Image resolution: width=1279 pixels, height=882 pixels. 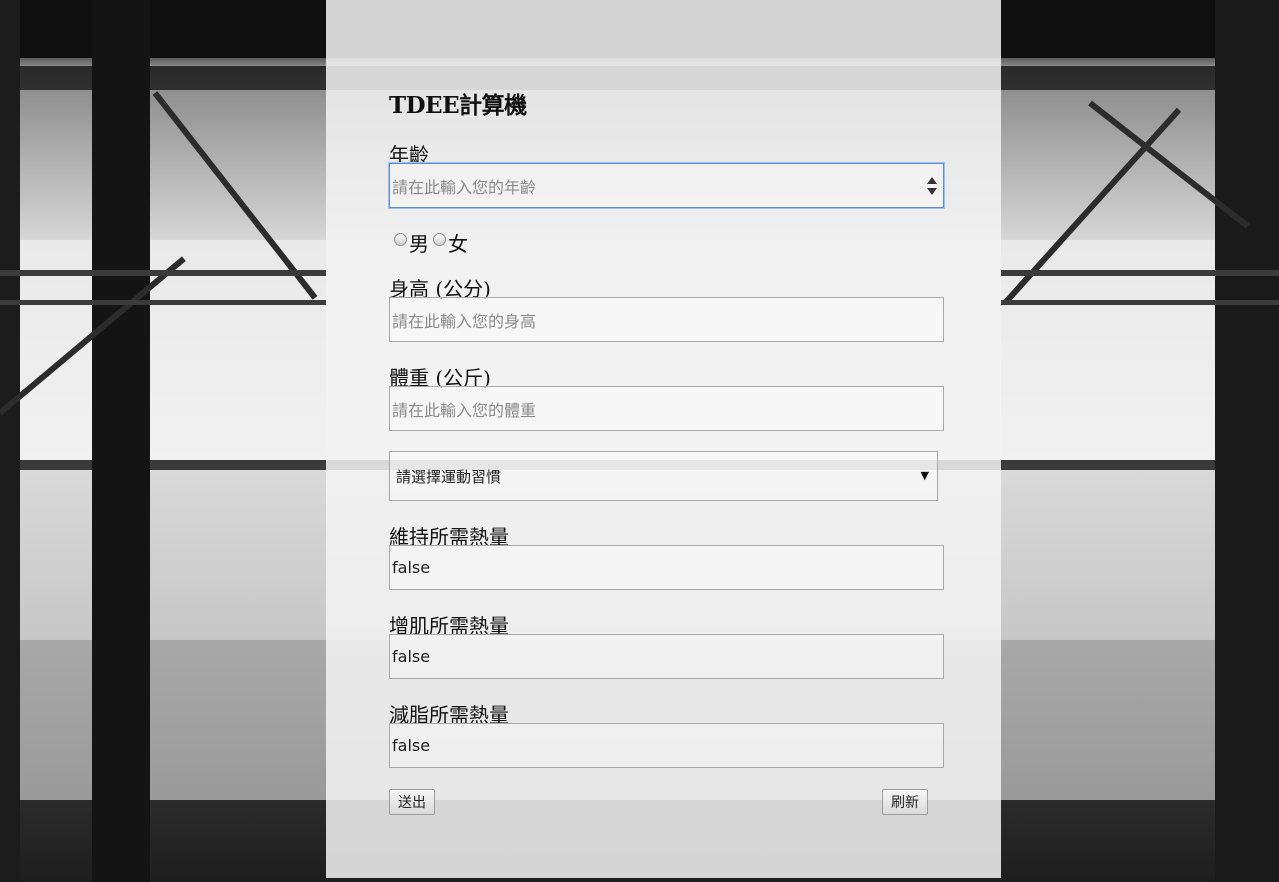 I want to click on weight-placeholder: 請在此輸入您的體重, so click(x=464, y=410).